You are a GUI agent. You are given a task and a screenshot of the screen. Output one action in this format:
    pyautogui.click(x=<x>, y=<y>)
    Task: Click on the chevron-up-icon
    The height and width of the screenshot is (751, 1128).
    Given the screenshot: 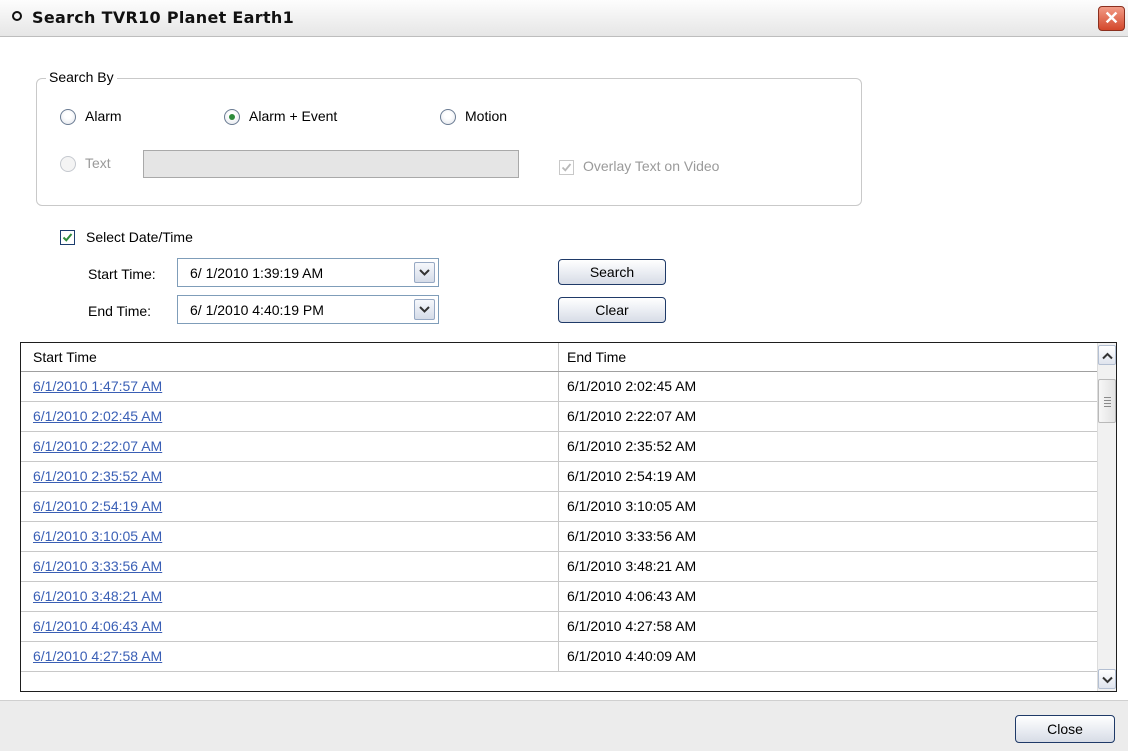 What is the action you would take?
    pyautogui.click(x=1107, y=356)
    